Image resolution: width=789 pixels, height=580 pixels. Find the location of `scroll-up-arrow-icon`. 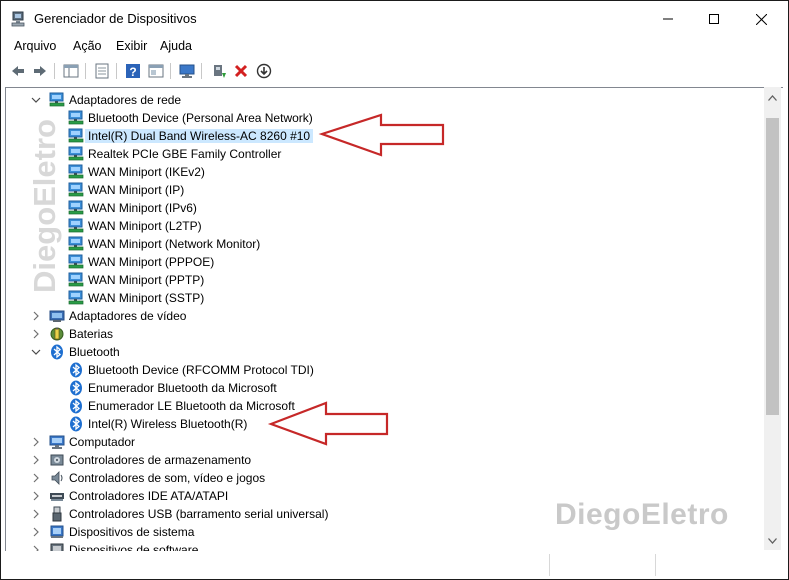

scroll-up-arrow-icon is located at coordinates (772, 98).